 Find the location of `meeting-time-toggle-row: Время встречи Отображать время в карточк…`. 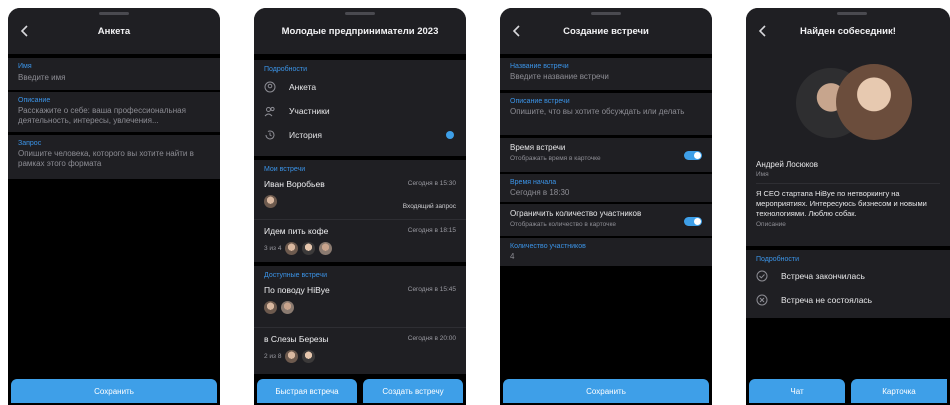

meeting-time-toggle-row: Время встречи Отображать время в карточк… is located at coordinates (606, 155).